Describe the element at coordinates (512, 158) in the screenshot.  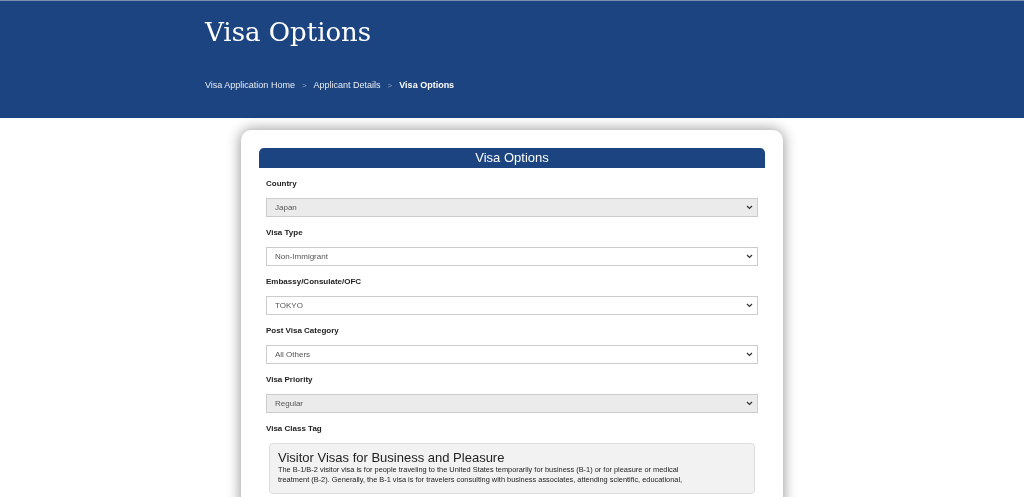
I see `card-title-bar: Visa Options` at that location.